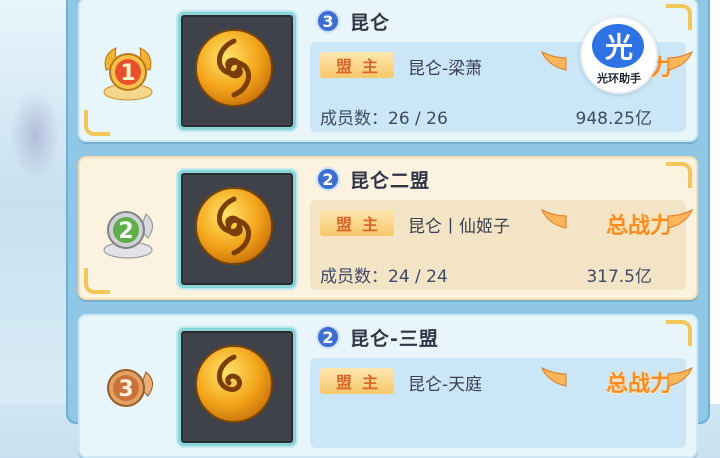  I want to click on total-power-value: 948.25亿, so click(613, 119).